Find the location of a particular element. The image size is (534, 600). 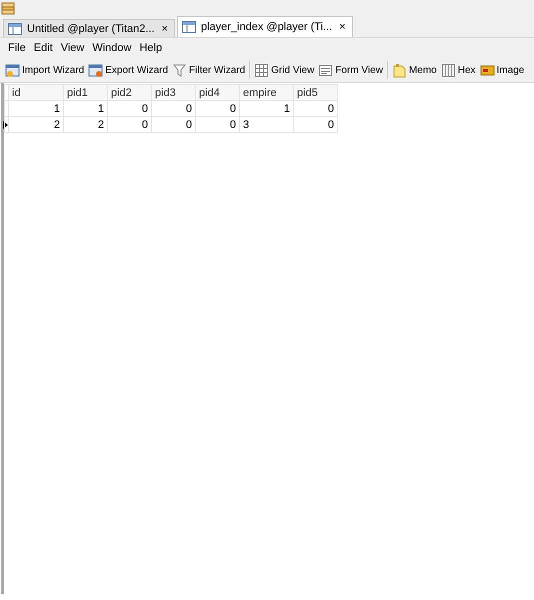

toolbar-button: Hex is located at coordinates (458, 70).